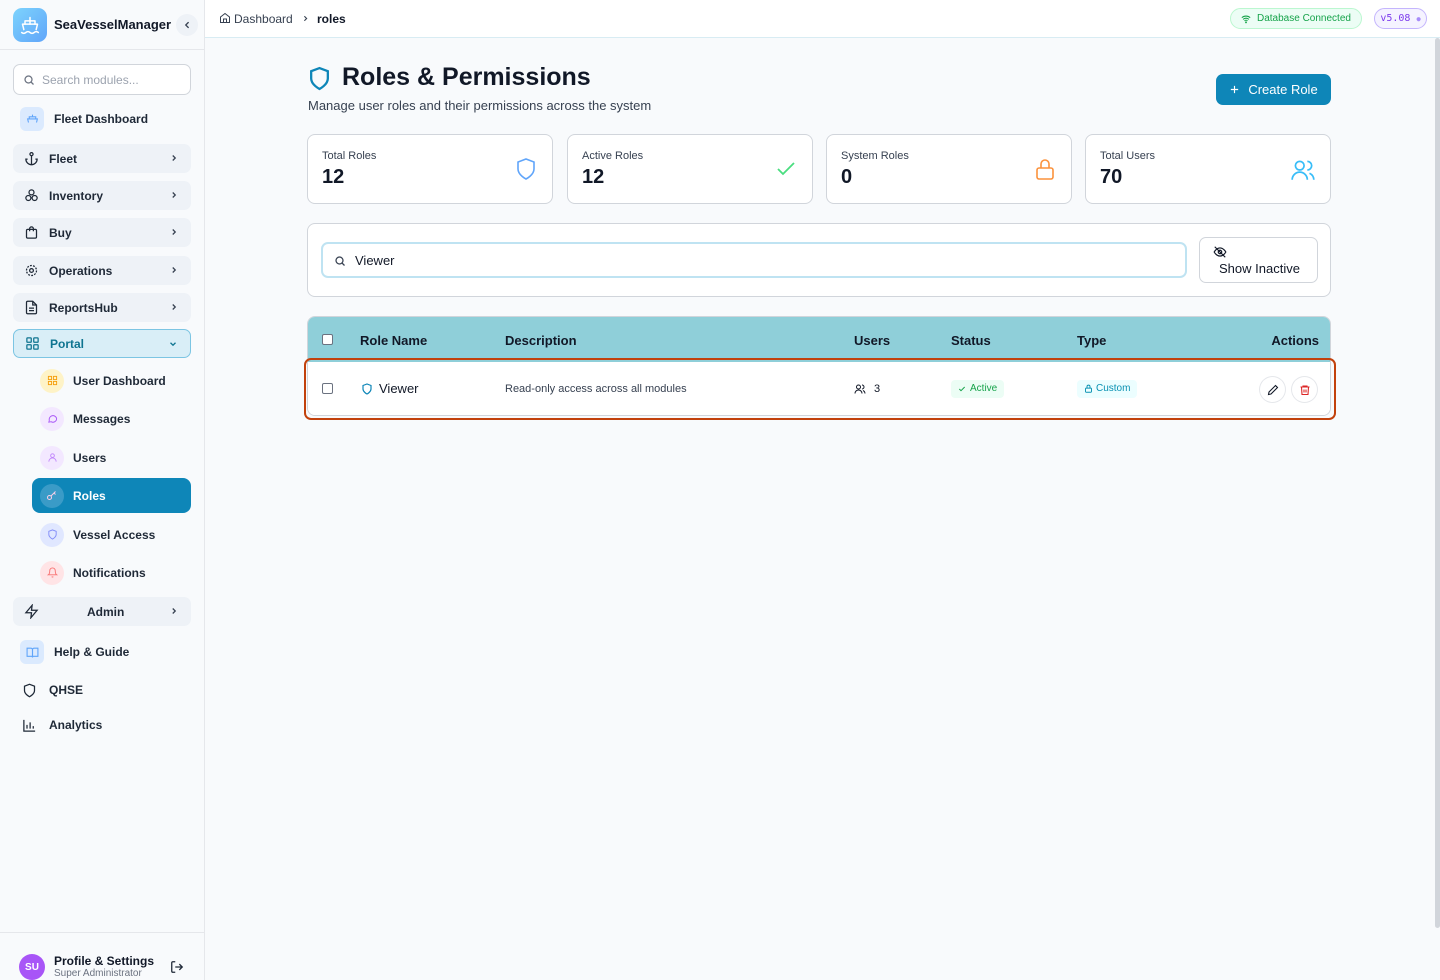  I want to click on boxes-icon, so click(31, 196).